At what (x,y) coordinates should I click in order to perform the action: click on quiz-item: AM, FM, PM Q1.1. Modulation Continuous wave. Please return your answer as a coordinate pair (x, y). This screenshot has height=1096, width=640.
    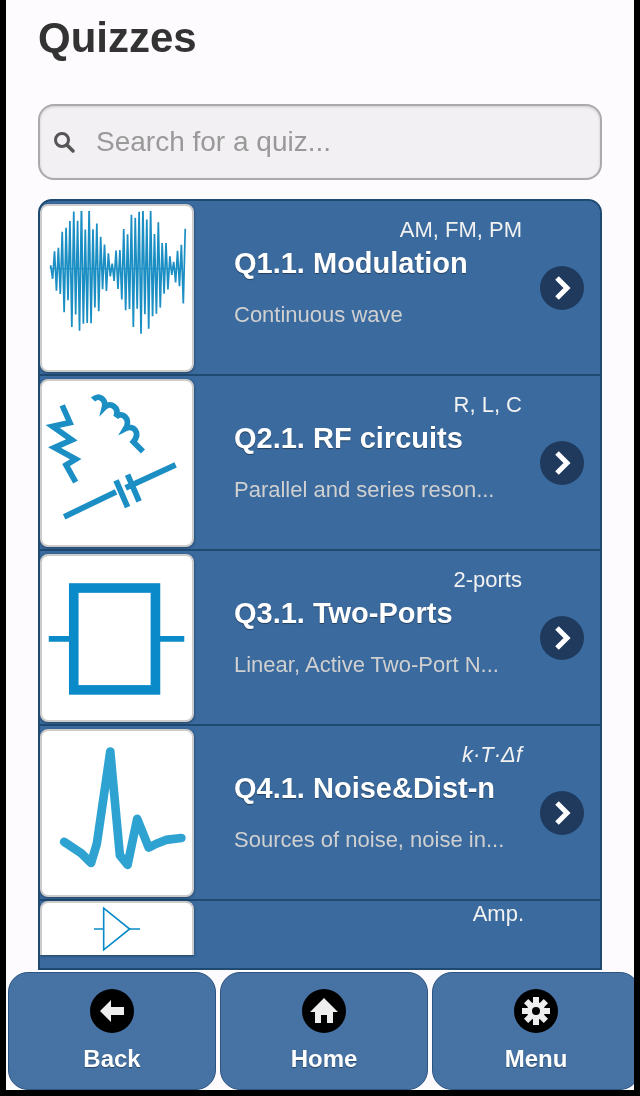
    Looking at the image, I should click on (320, 288).